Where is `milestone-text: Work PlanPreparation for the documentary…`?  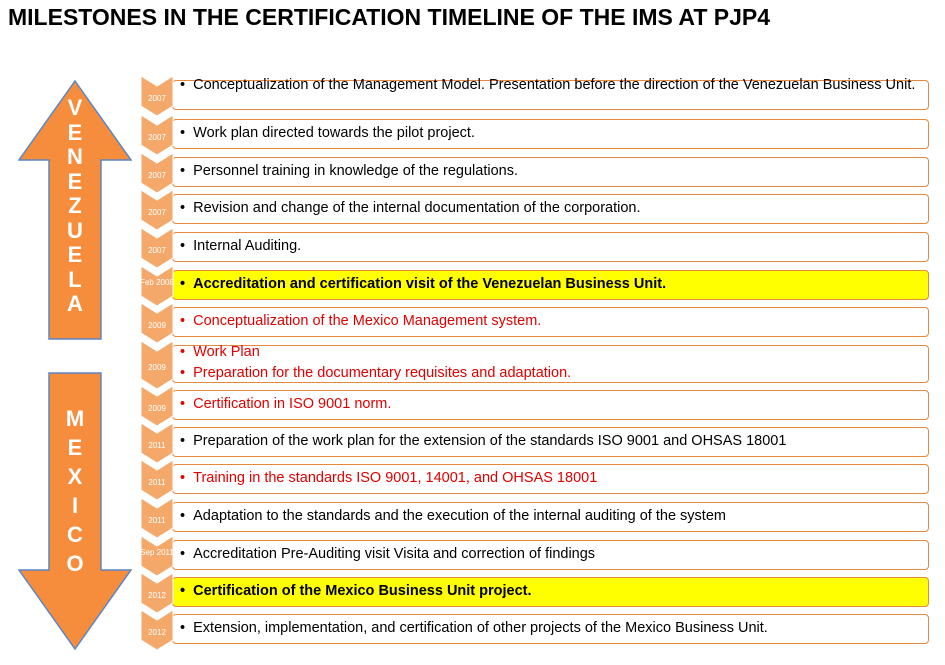
milestone-text: Work PlanPreparation for the documentary… is located at coordinates (550, 363).